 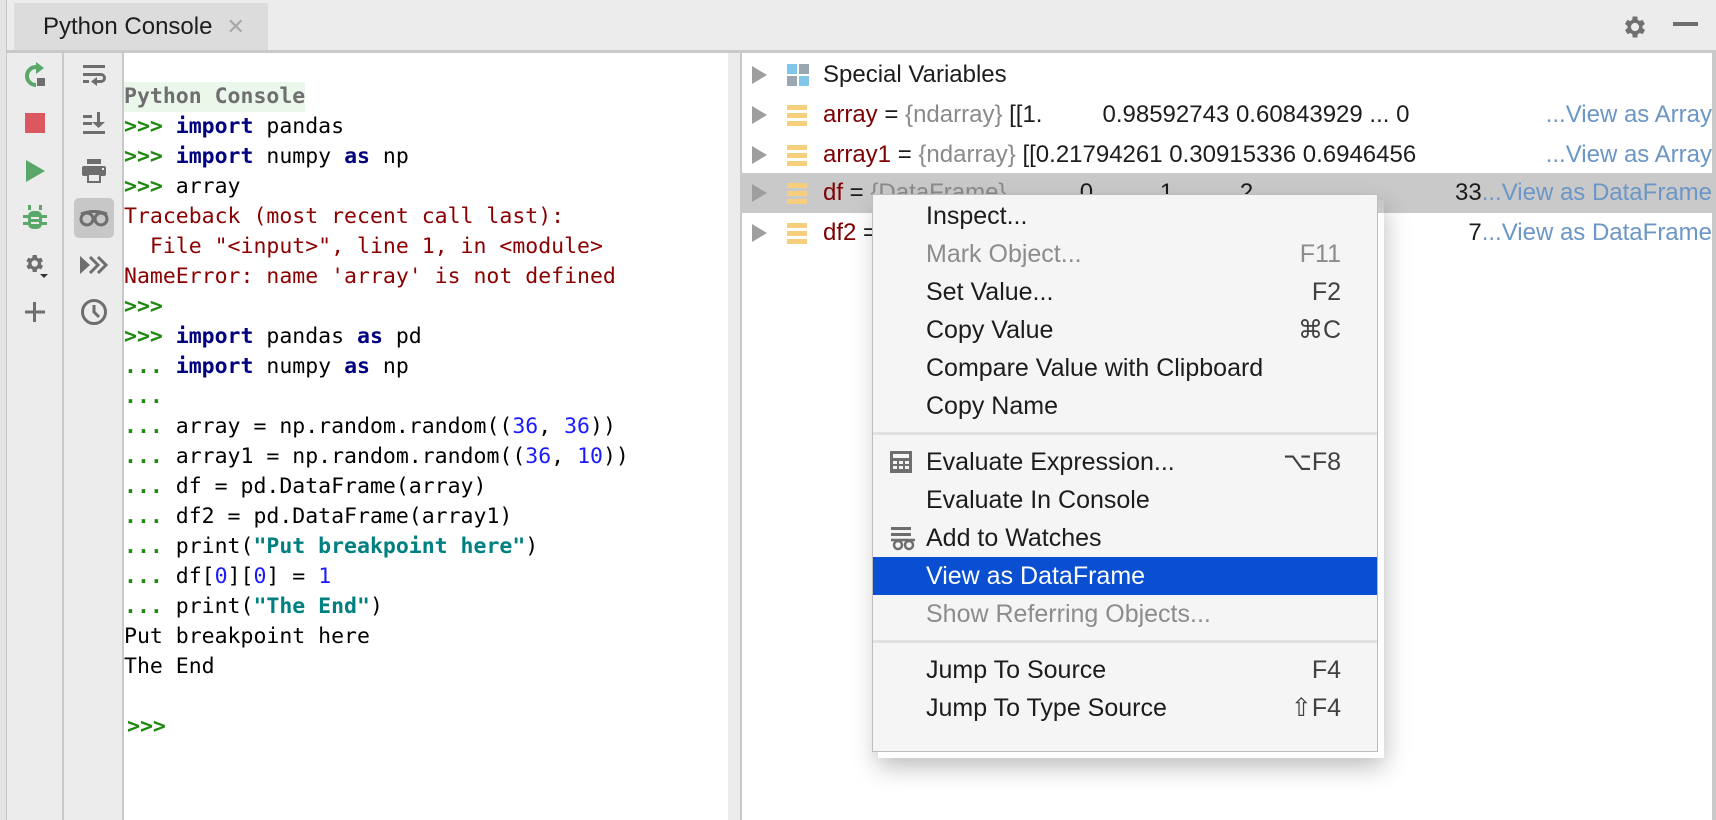 What do you see at coordinates (376, 337) in the screenshot?
I see `console-line: >>> import pandas as pd` at bounding box center [376, 337].